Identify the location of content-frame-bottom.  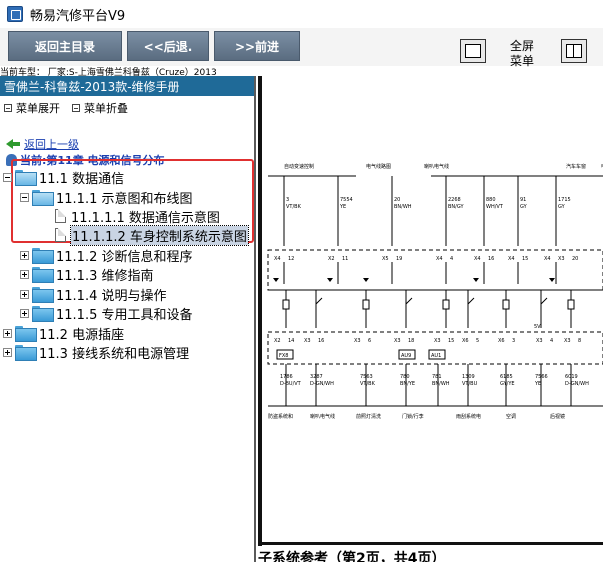
(430, 543).